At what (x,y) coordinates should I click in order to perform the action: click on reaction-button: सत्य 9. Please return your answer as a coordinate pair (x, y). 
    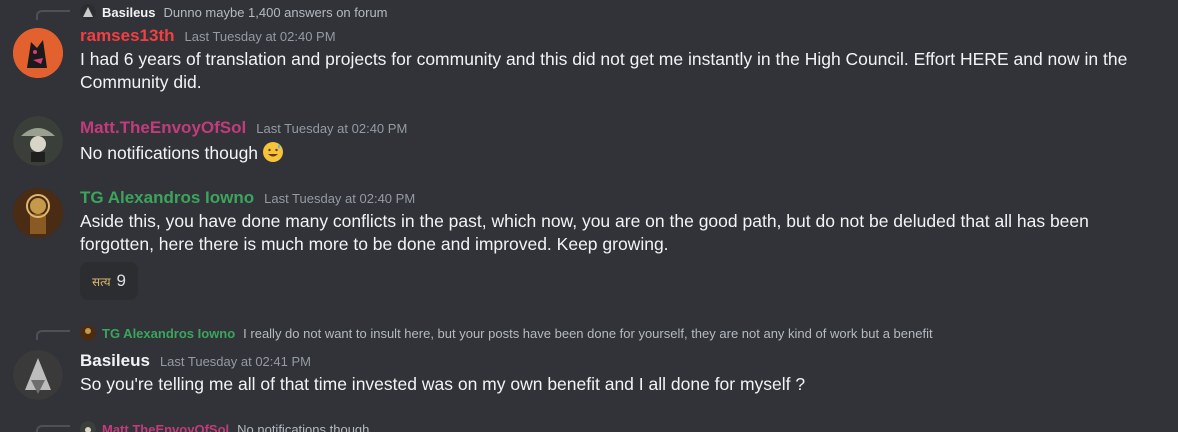
    Looking at the image, I should click on (109, 281).